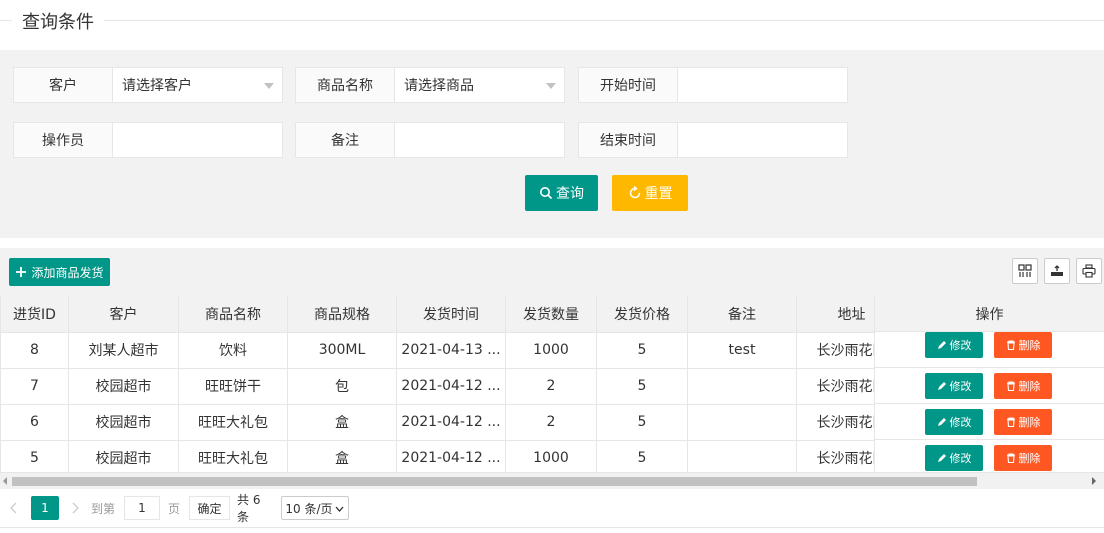 Image resolution: width=1104 pixels, height=533 pixels. What do you see at coordinates (45, 508) in the screenshot?
I see `page-number-current: 1` at bounding box center [45, 508].